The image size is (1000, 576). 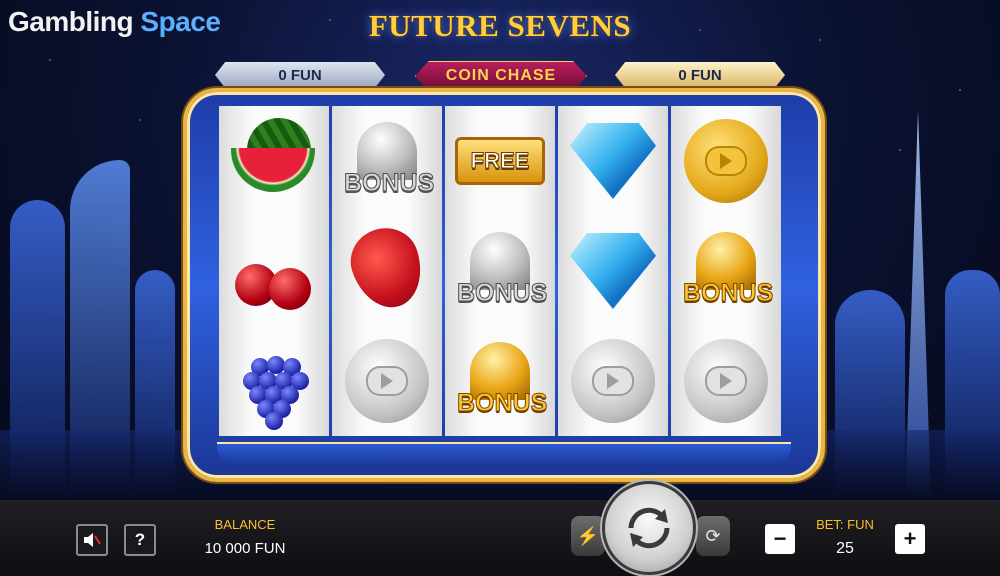 What do you see at coordinates (71, 21) in the screenshot?
I see `brand-logo-part1: Gambling` at bounding box center [71, 21].